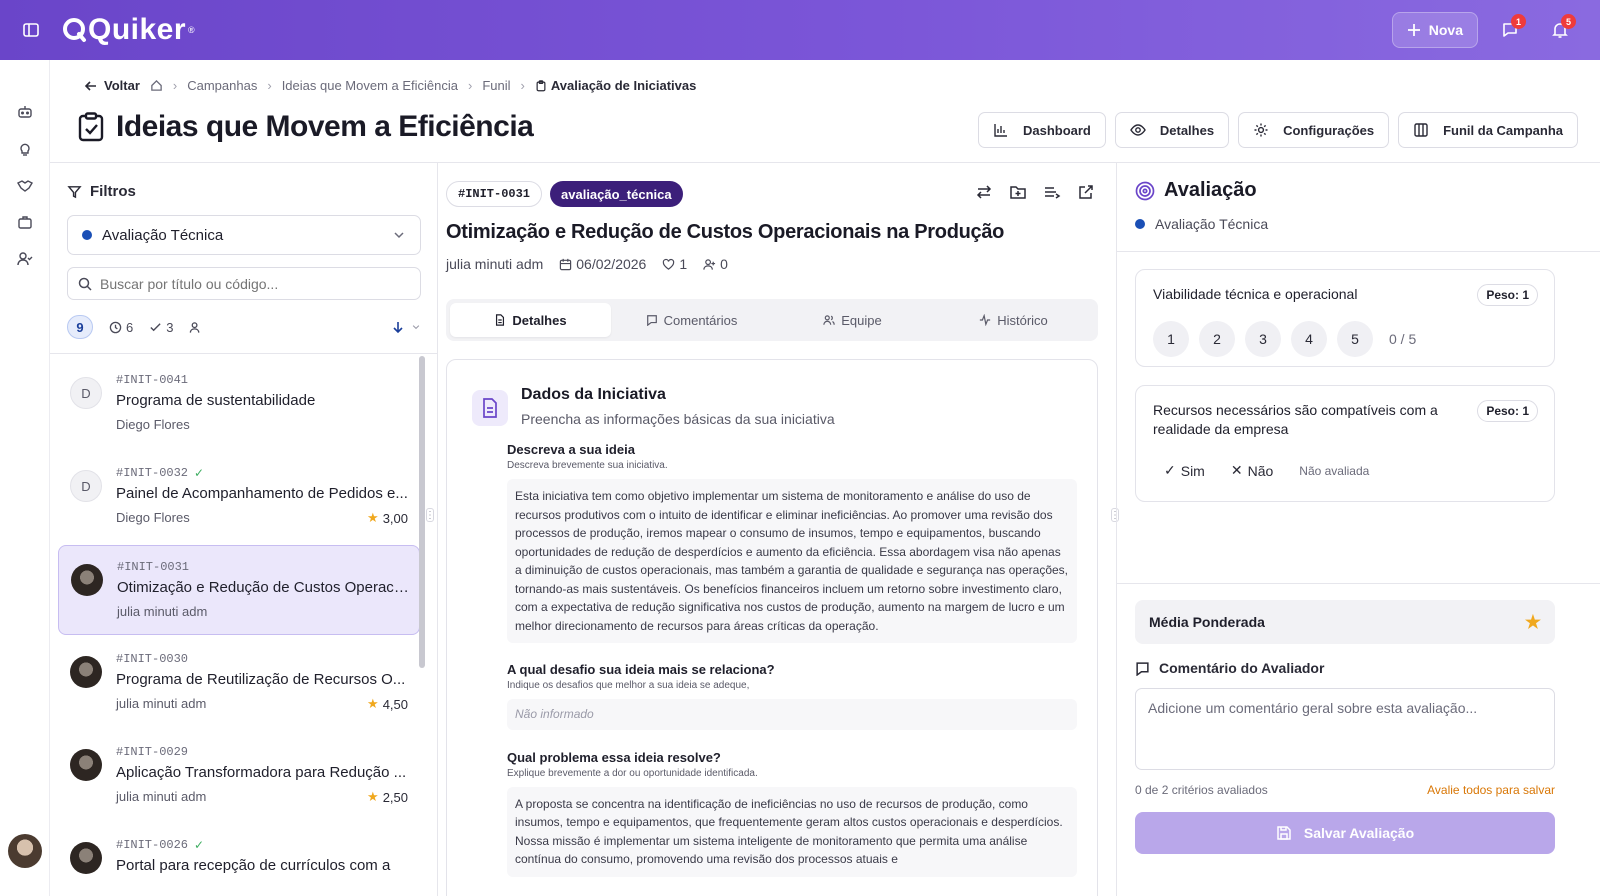 This screenshot has height=896, width=1600. Describe the element at coordinates (571, 449) in the screenshot. I see `field-label: Descreva a sua ideia` at that location.